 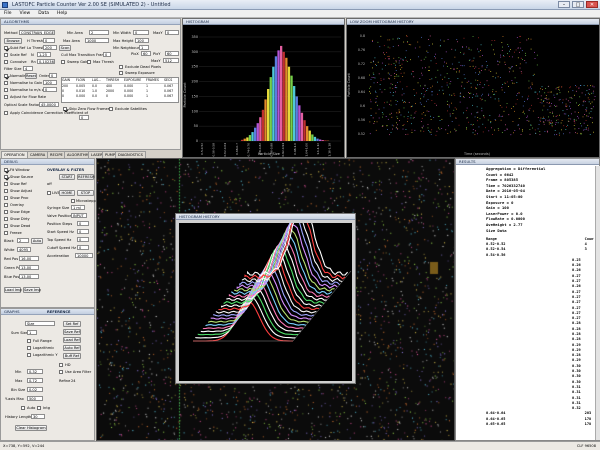 I want to click on results-scrollbar, so click(x=597, y=303).